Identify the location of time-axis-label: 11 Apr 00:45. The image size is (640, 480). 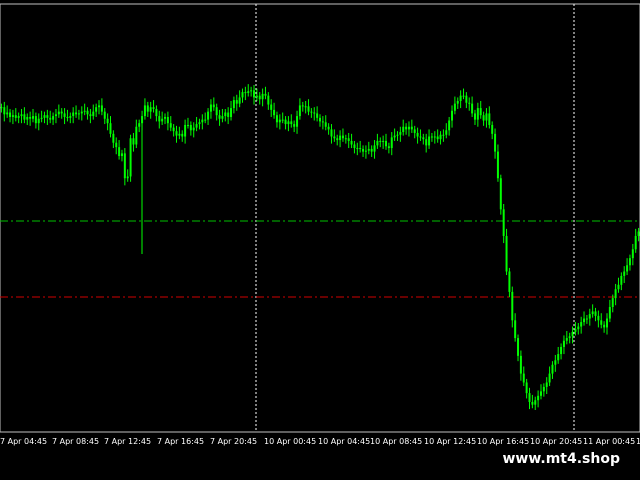
(609, 441).